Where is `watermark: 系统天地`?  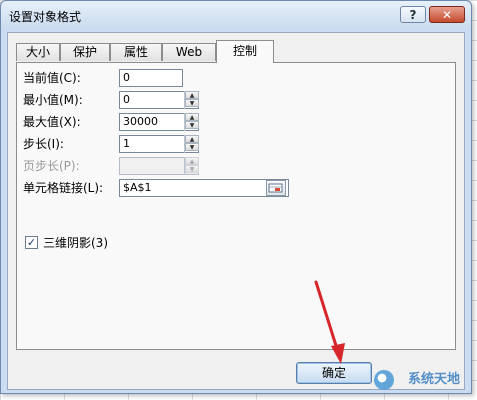 watermark: 系统天地 is located at coordinates (425, 380).